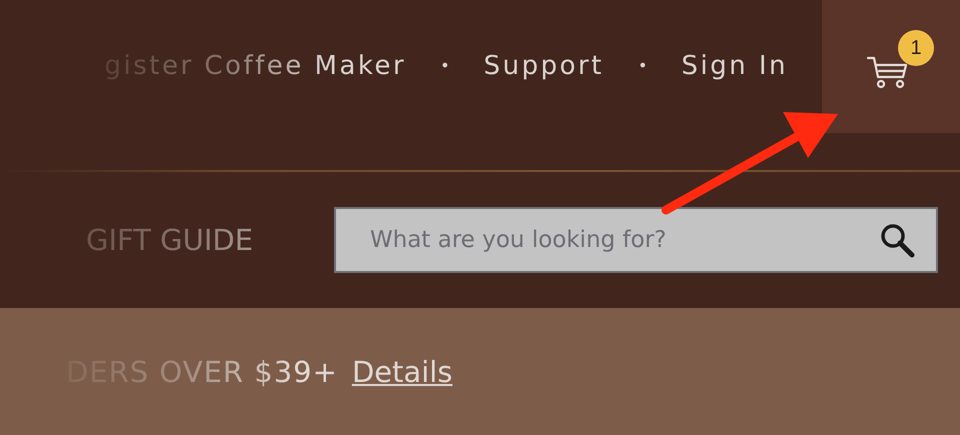 This screenshot has height=435, width=960. Describe the element at coordinates (544, 65) in the screenshot. I see `nav-link: Support` at that location.